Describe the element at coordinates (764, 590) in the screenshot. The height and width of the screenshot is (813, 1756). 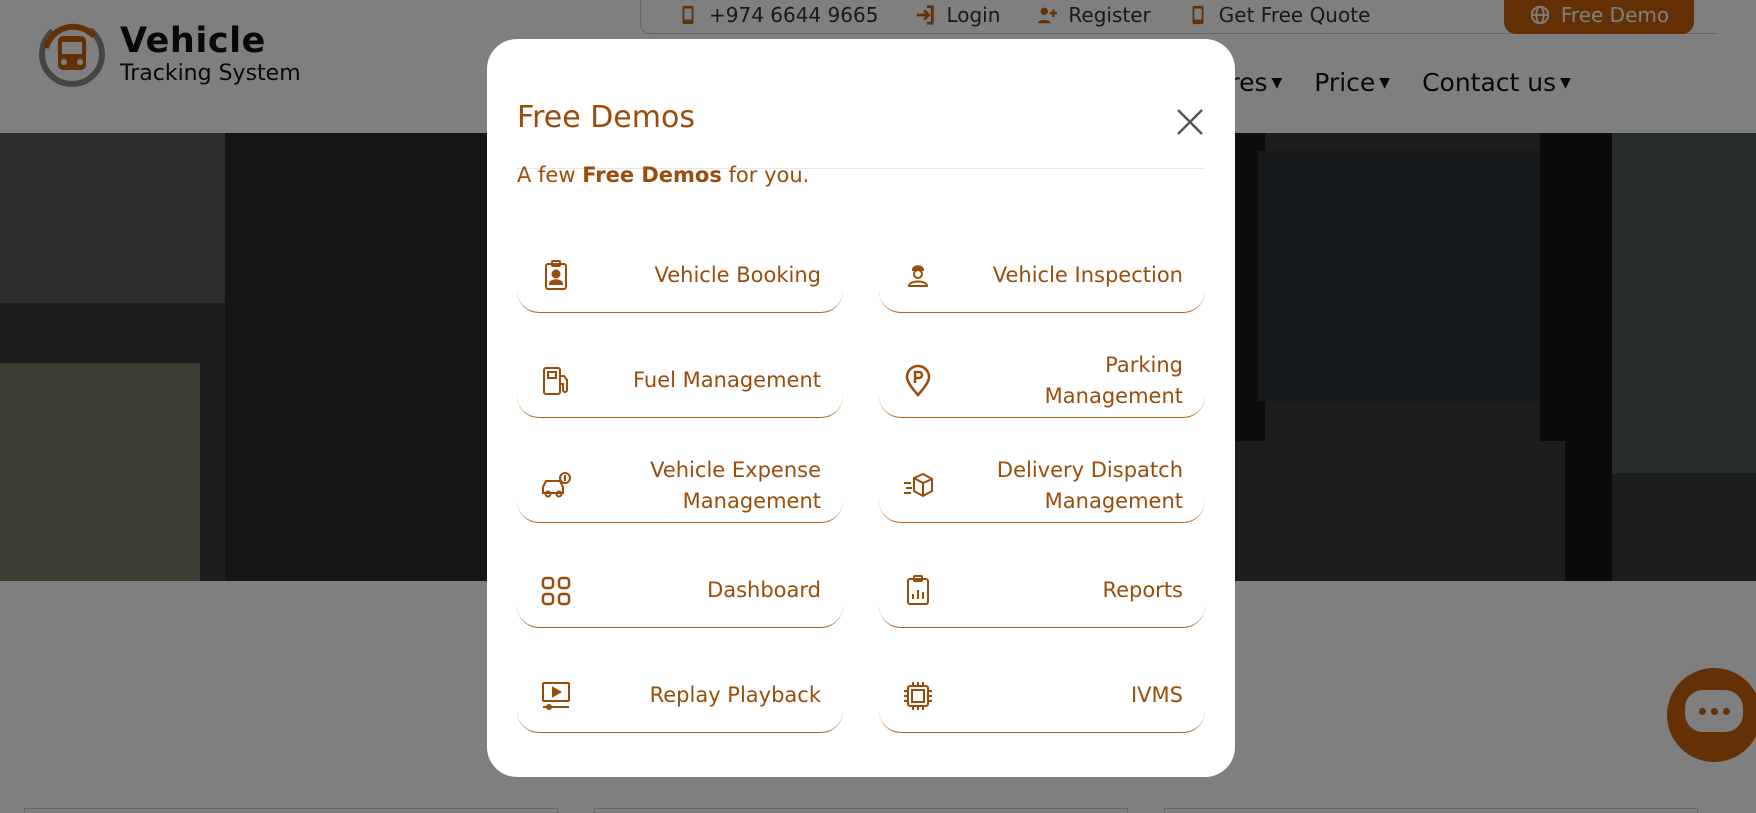
I see `demo-label: Dashboard` at that location.